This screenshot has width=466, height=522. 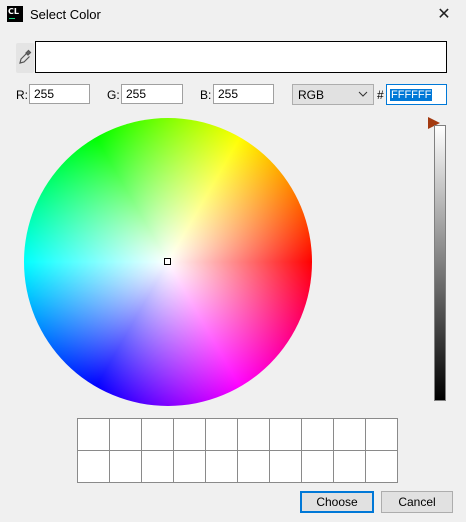 I want to click on eyedropper-icon, so click(x=25, y=56).